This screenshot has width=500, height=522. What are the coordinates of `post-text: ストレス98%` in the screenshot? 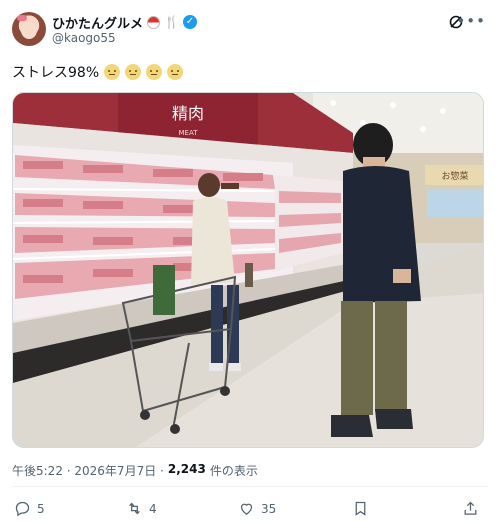 It's located at (98, 72).